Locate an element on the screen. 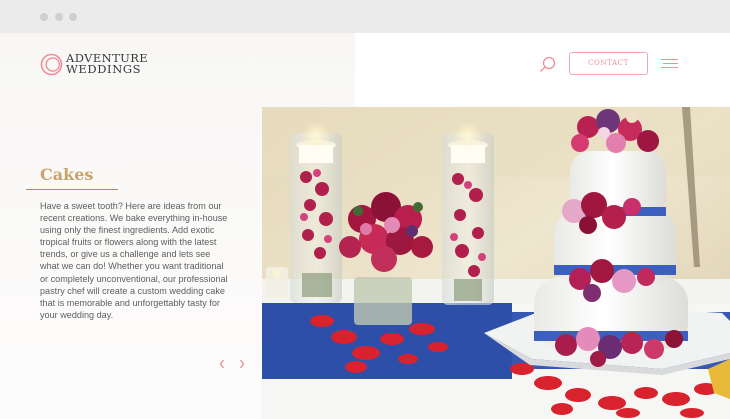 The height and width of the screenshot is (419, 730). chevron-left-icon is located at coordinates (222, 364).